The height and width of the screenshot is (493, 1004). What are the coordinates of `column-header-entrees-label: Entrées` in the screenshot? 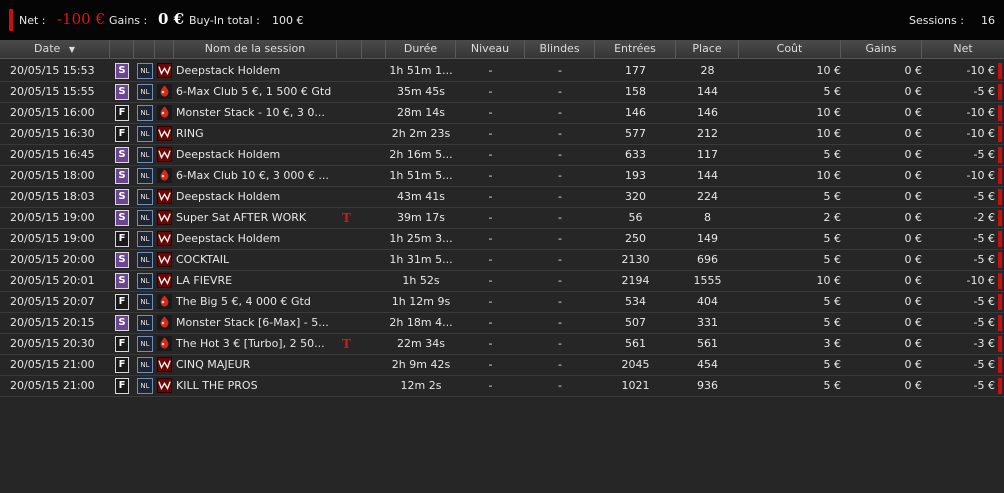 It's located at (635, 48).